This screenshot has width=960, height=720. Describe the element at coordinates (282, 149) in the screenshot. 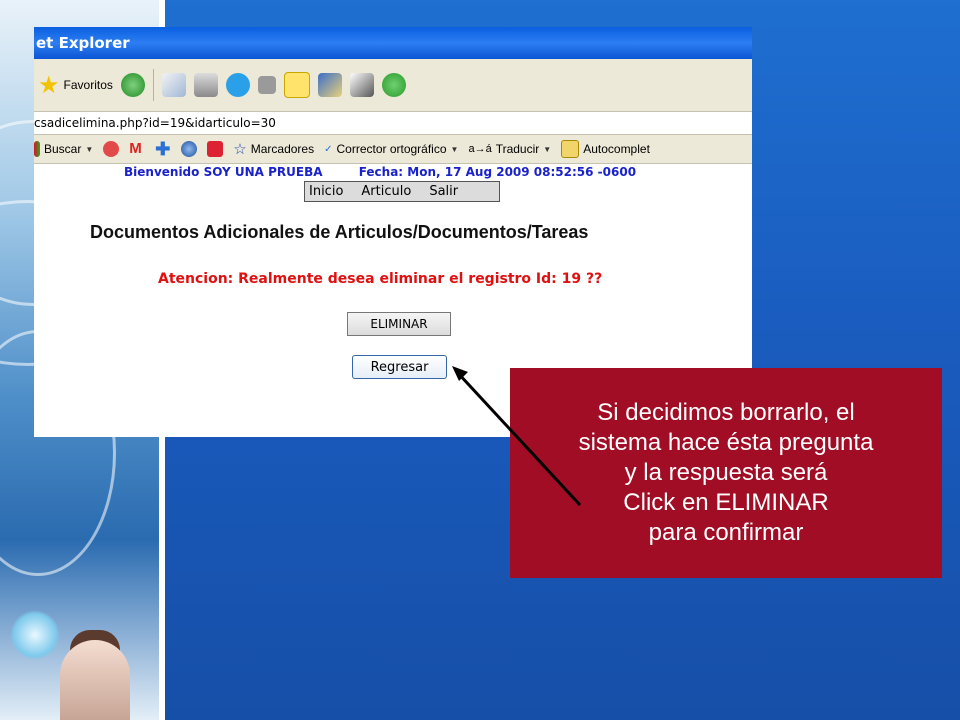

I see `marcadores-label: Marcadores` at that location.